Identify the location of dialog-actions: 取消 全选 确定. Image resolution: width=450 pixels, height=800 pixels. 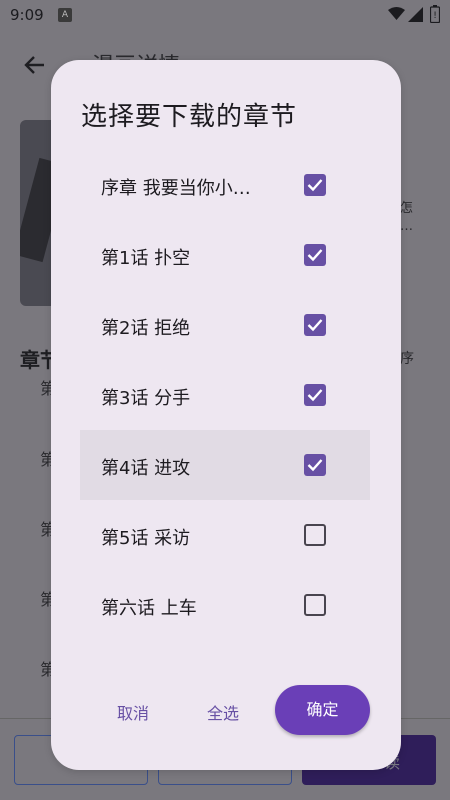
(226, 710).